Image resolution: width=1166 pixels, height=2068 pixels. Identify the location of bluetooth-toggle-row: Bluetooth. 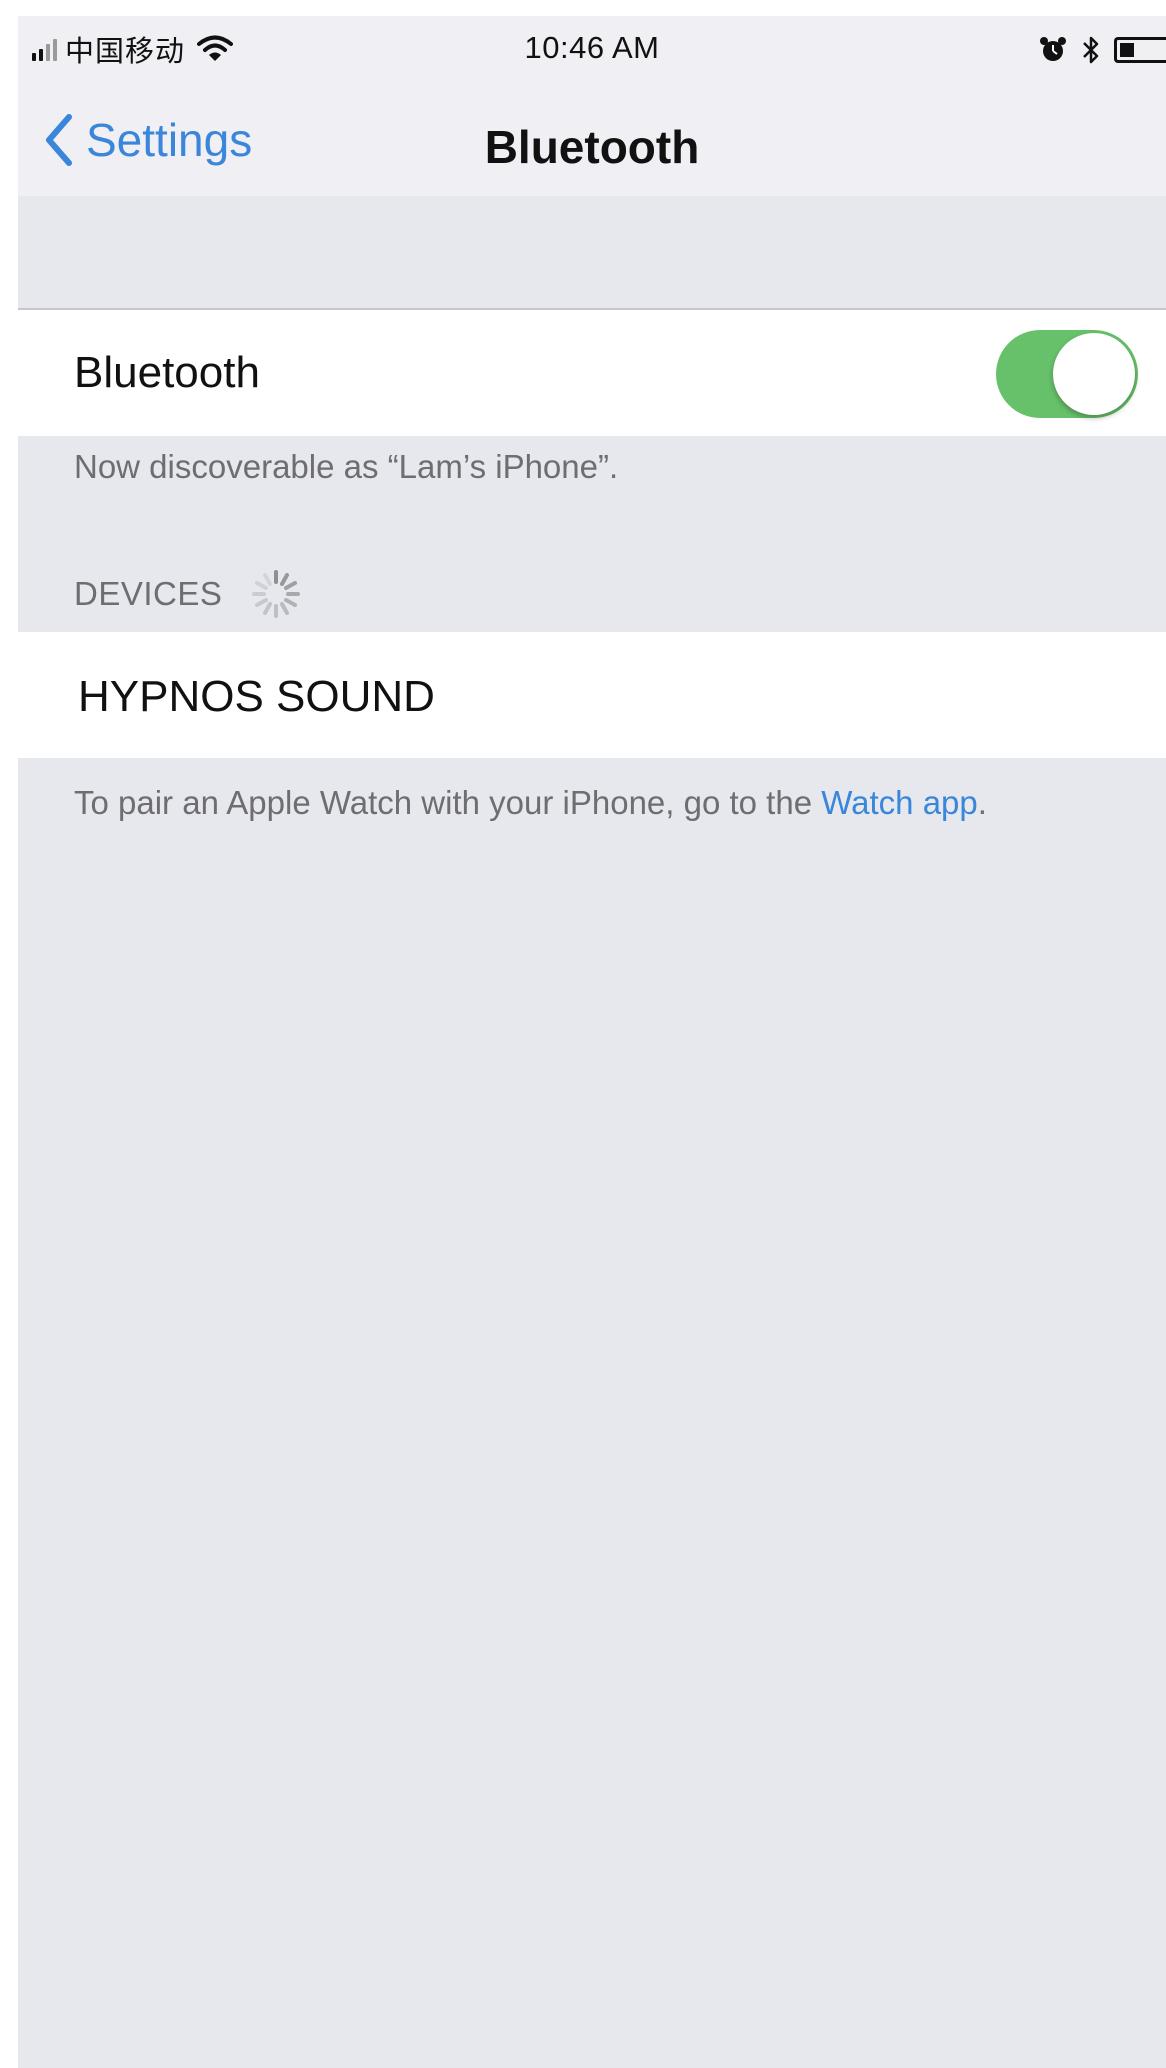
(592, 373).